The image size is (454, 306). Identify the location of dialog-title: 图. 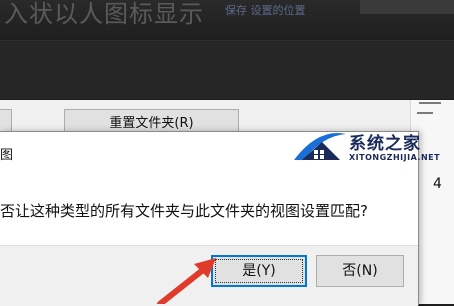
(7, 155).